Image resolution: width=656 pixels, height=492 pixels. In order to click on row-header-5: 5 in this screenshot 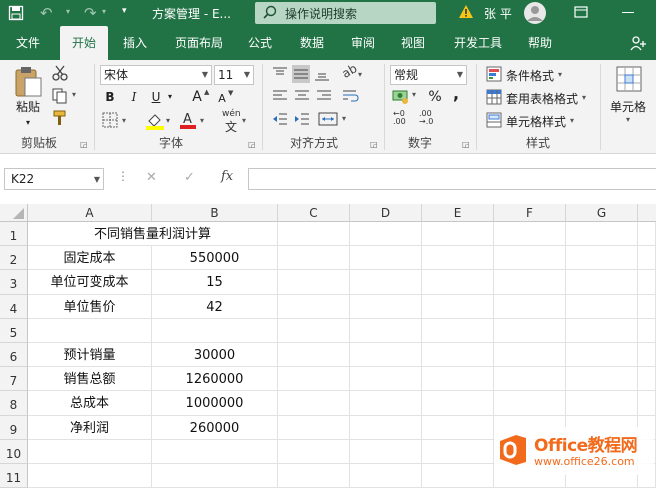, I will do `click(14, 330)`.